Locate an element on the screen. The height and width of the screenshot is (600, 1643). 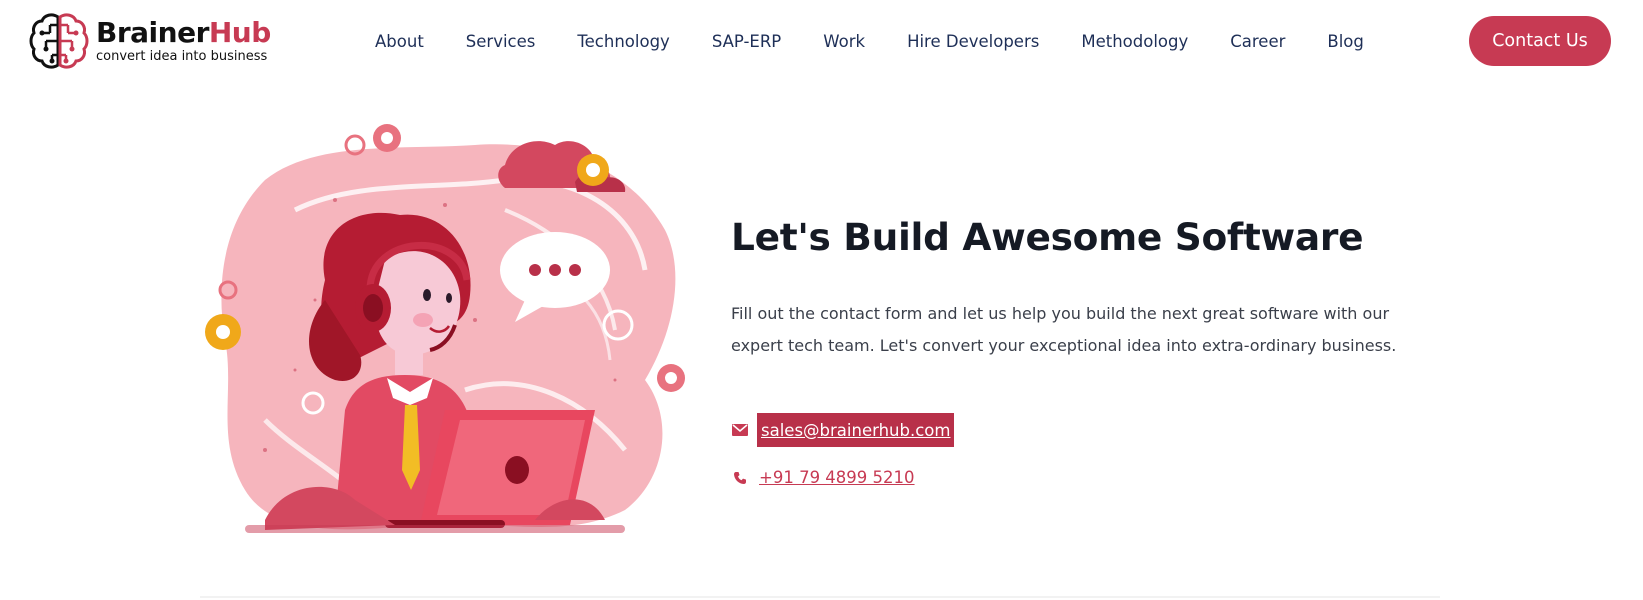
brand-name: BrainerHub is located at coordinates (183, 33).